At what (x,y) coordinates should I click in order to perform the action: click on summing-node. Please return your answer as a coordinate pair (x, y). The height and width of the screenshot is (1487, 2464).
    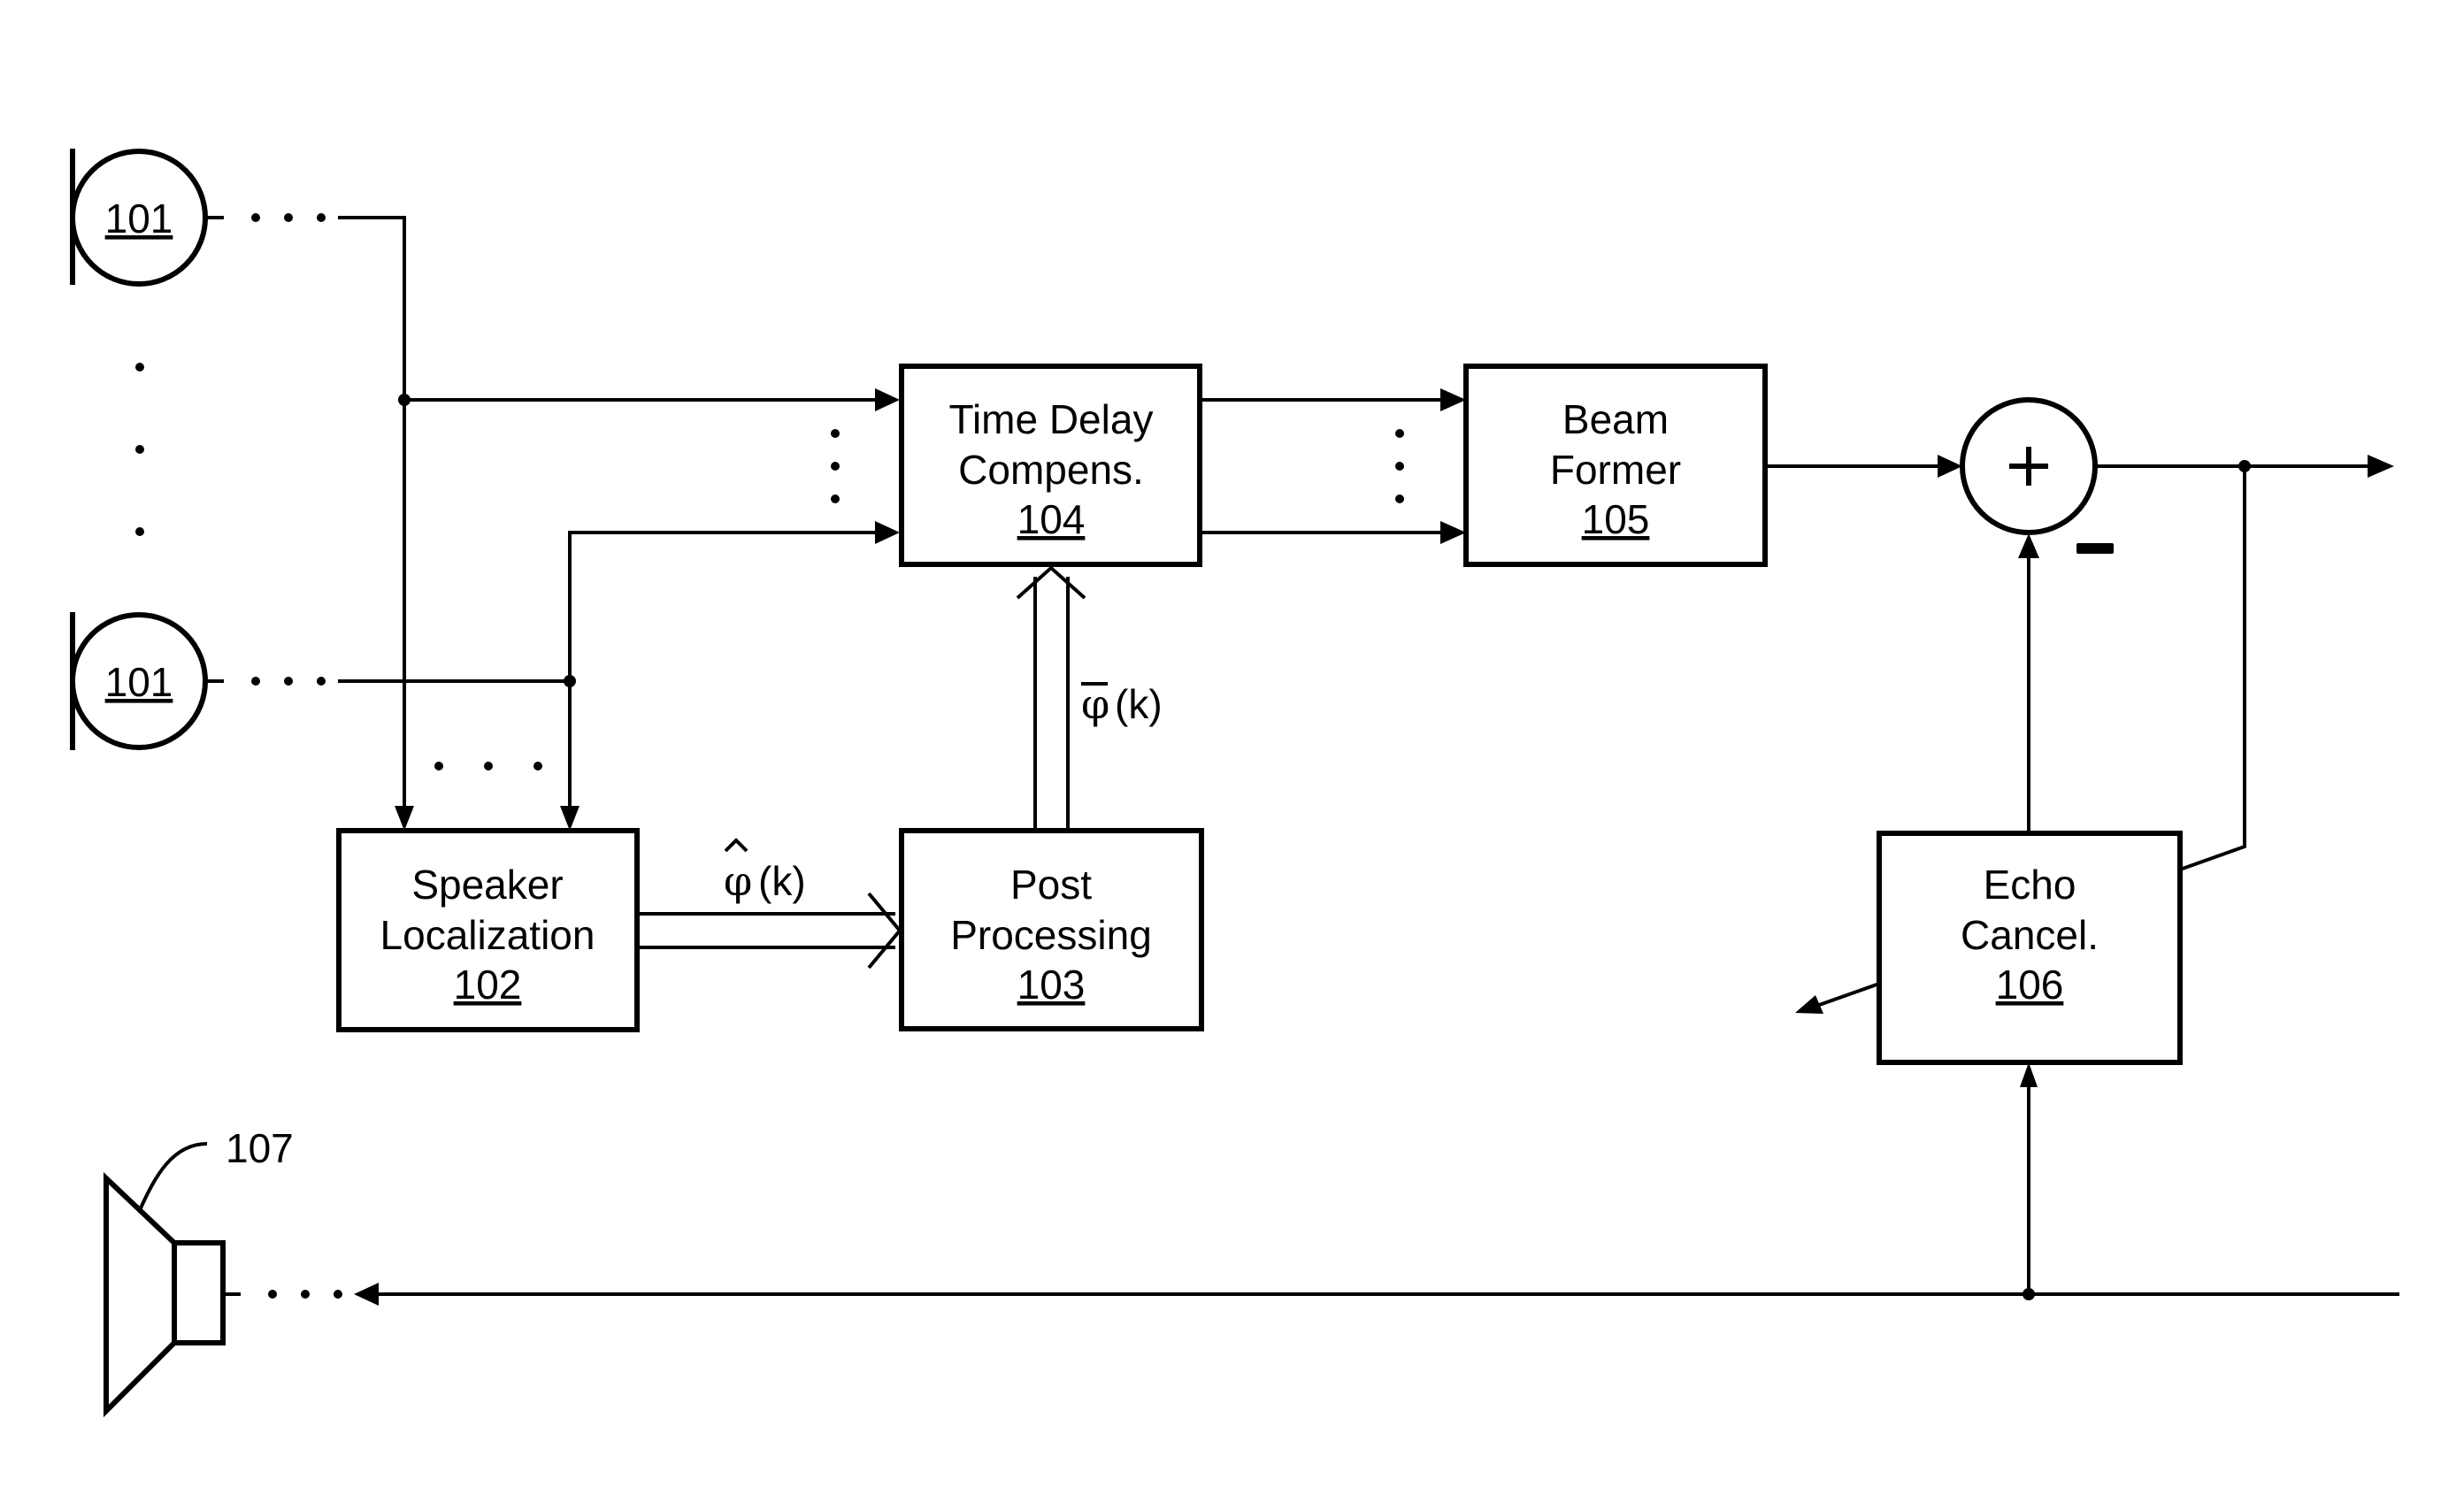
    Looking at the image, I should click on (2037, 475).